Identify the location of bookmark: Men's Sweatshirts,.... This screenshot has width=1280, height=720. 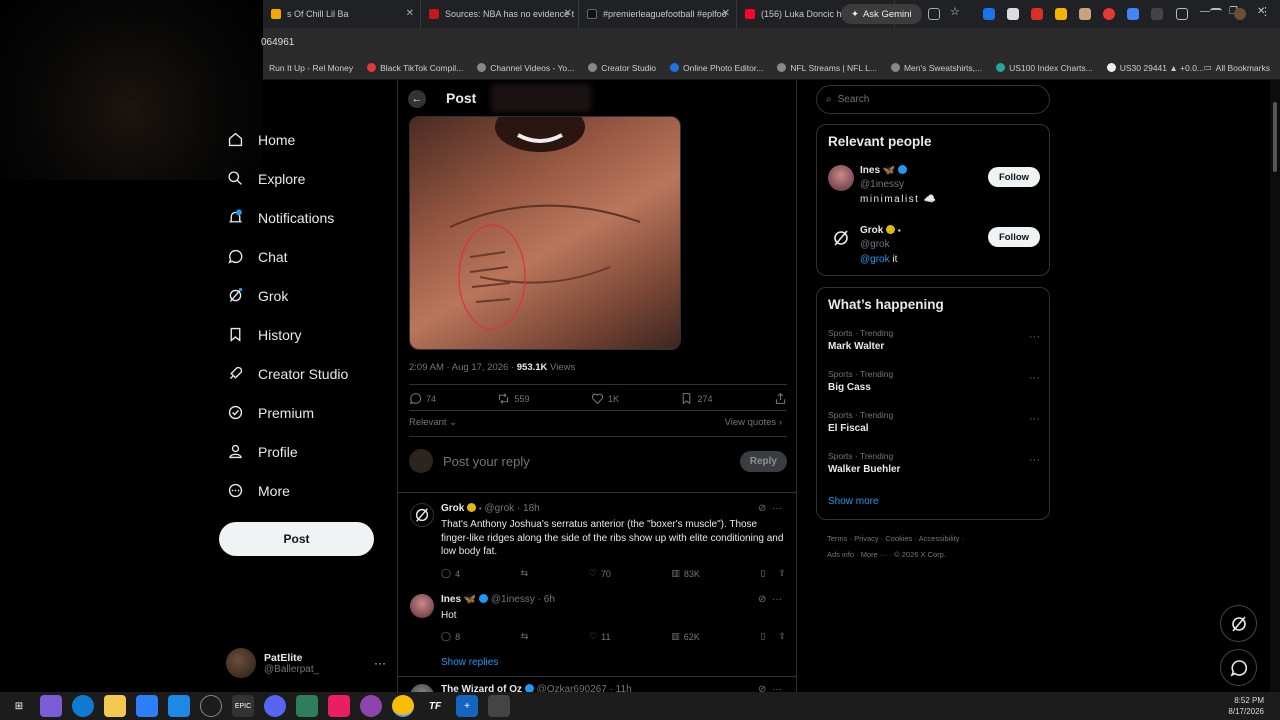
(936, 68).